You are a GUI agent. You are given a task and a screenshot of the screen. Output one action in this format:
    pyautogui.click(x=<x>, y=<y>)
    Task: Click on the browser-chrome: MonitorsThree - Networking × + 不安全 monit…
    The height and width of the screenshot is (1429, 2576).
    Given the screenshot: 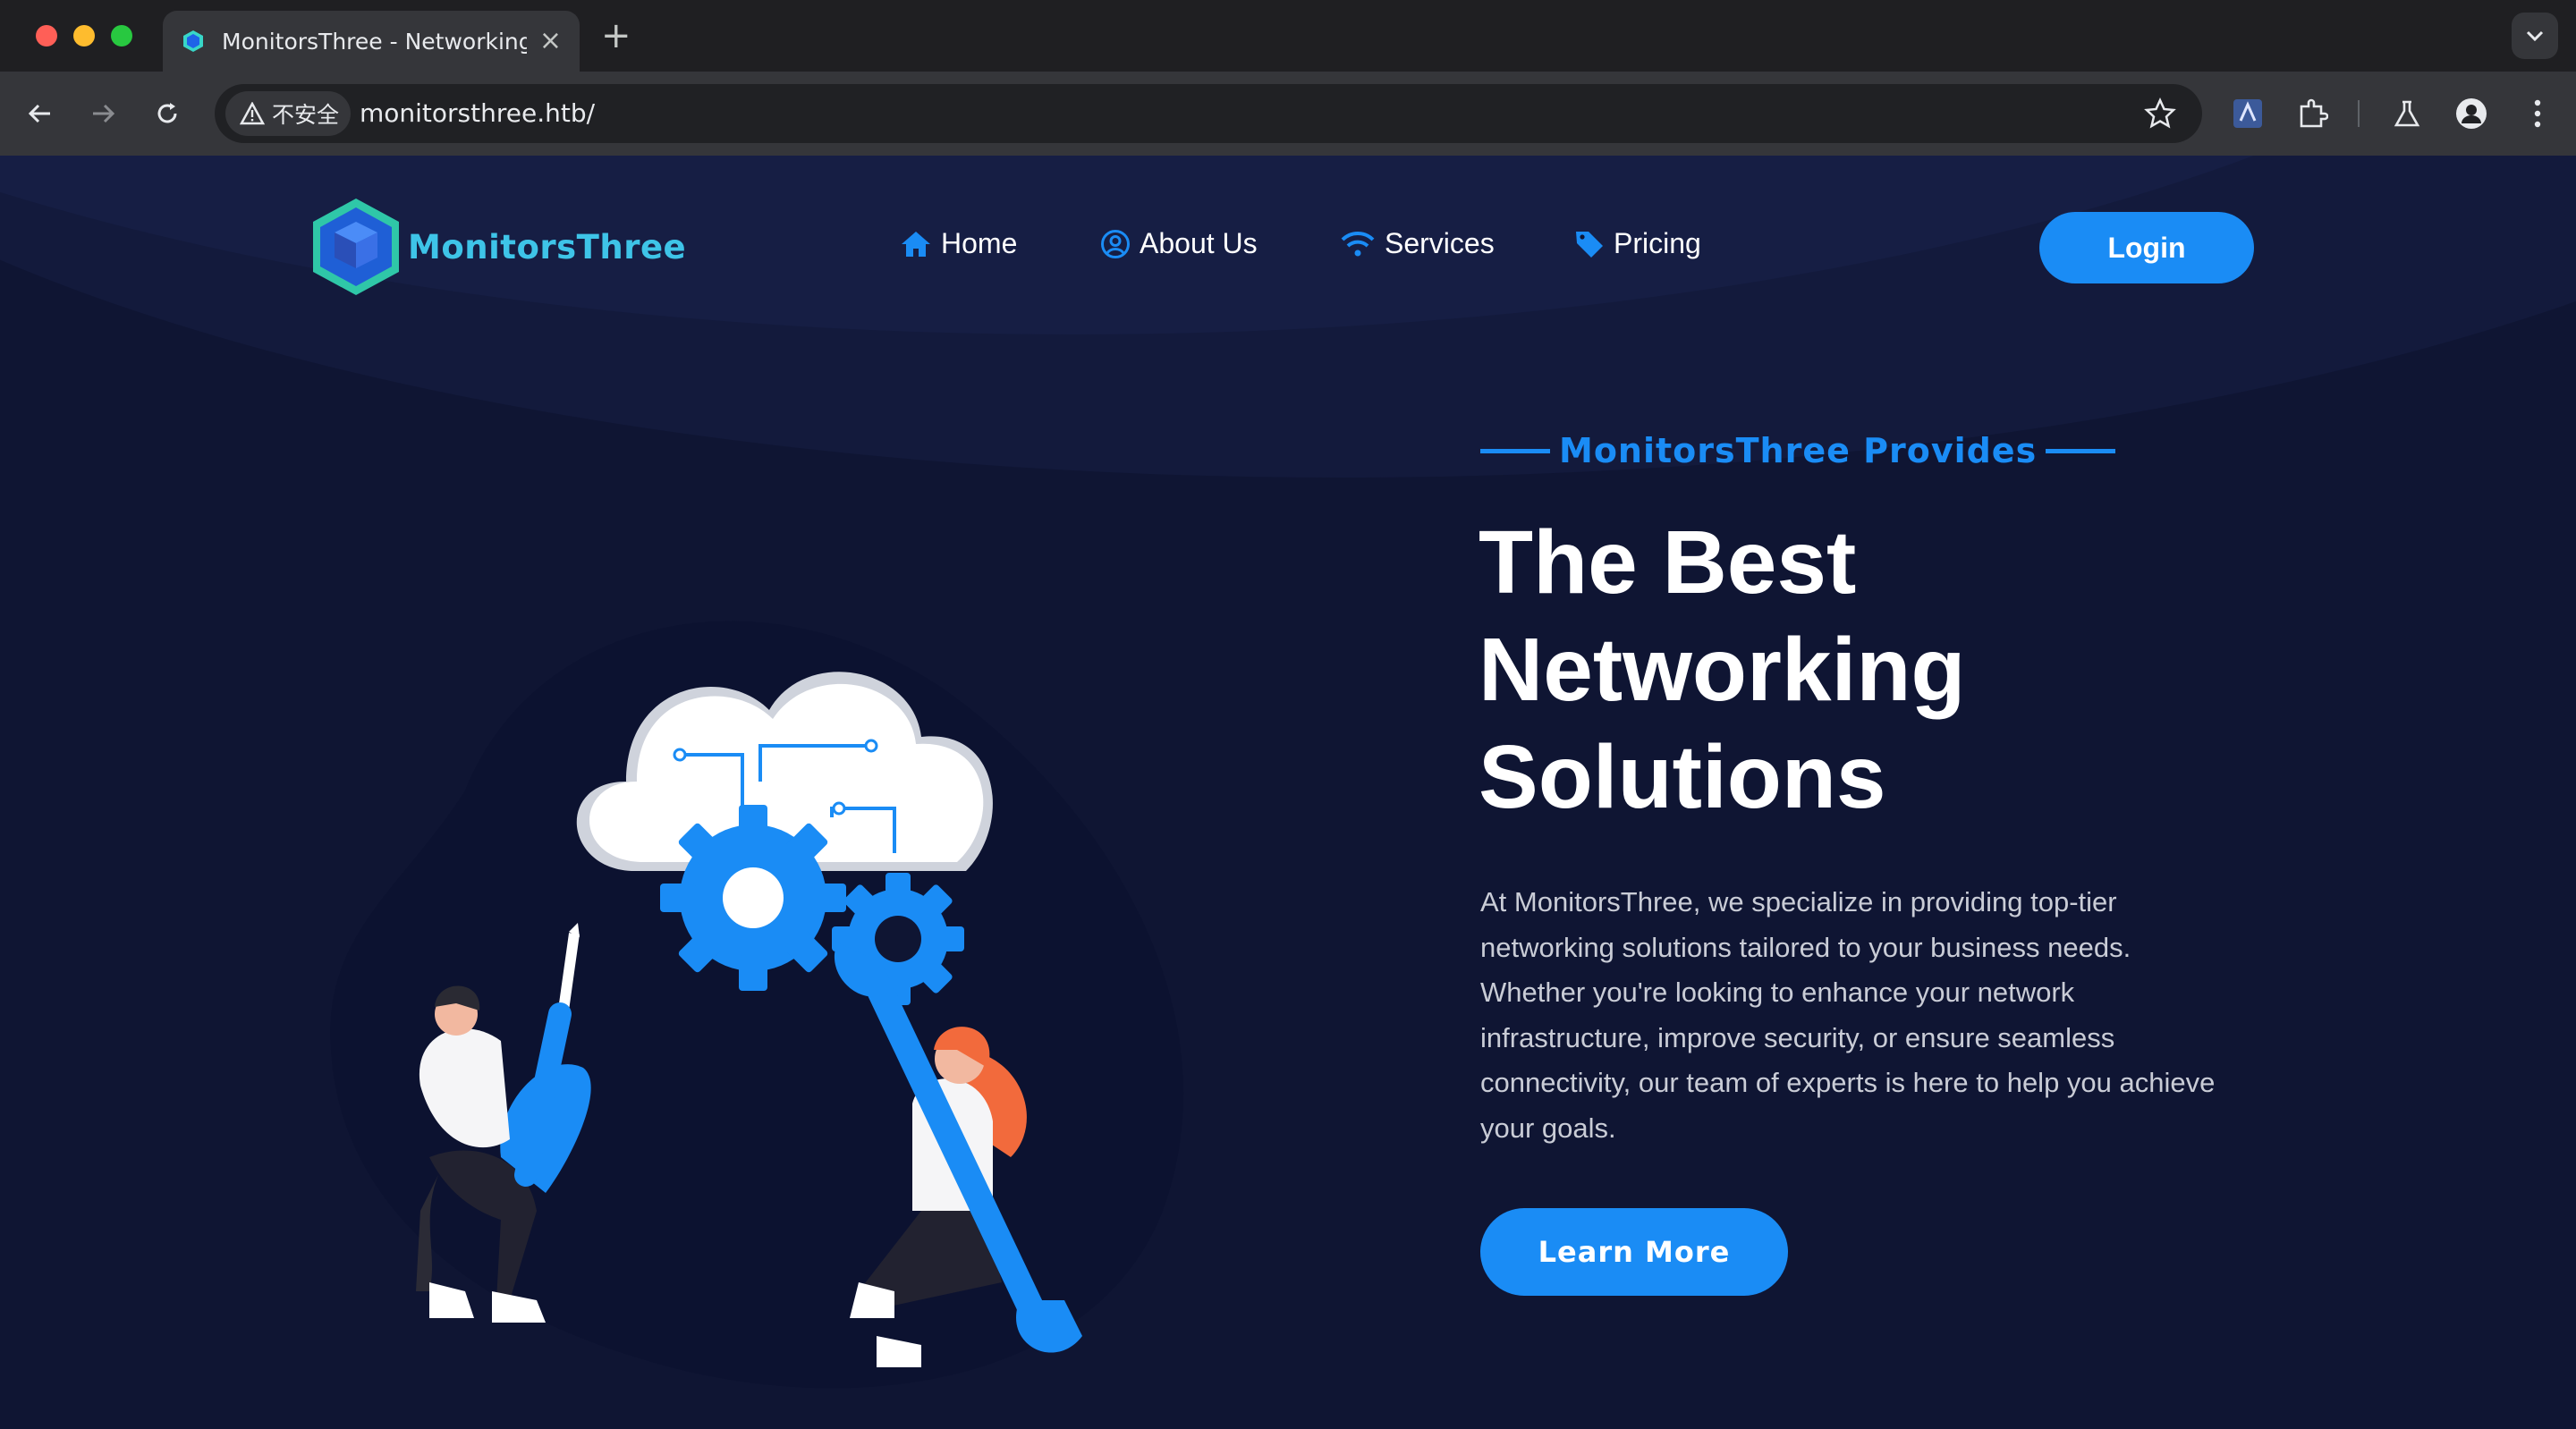 What is the action you would take?
    pyautogui.click(x=1288, y=78)
    